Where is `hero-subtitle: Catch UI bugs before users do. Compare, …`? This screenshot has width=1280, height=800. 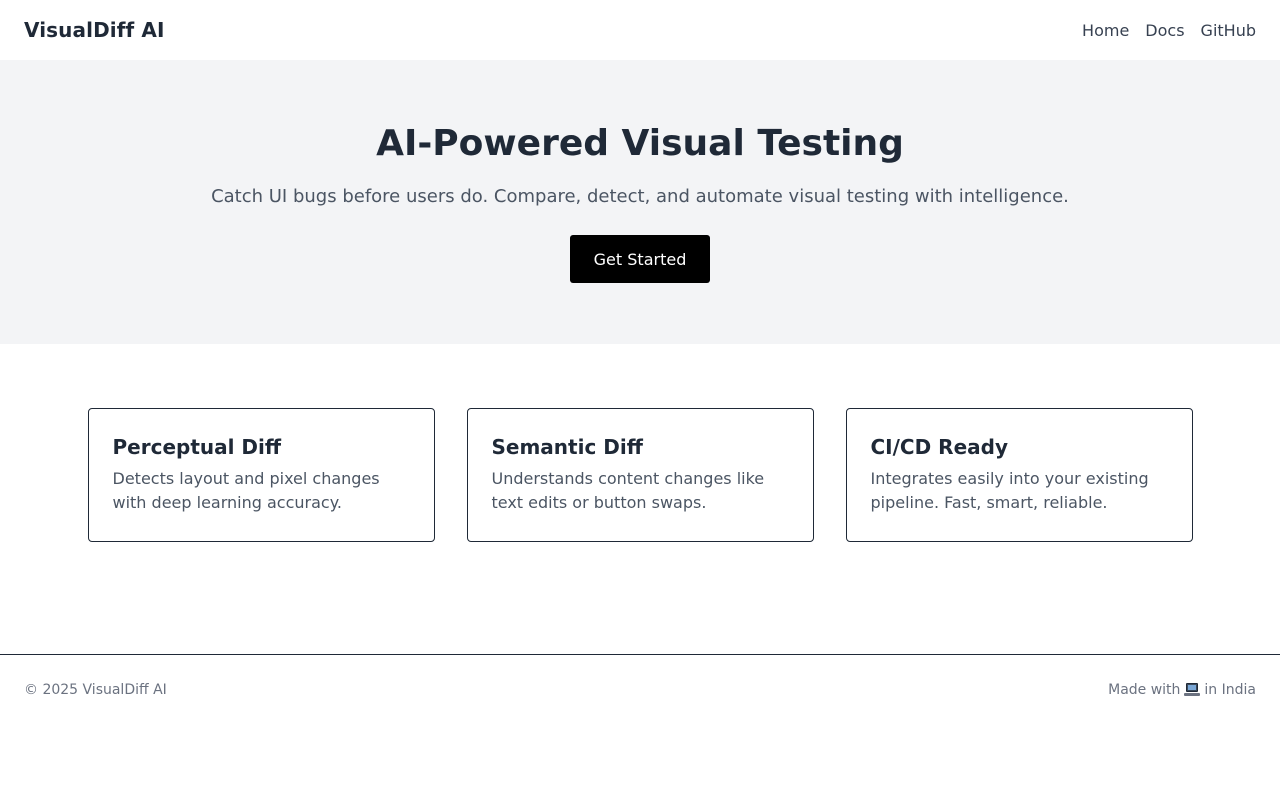
hero-subtitle: Catch UI bugs before users do. Compare, … is located at coordinates (640, 196).